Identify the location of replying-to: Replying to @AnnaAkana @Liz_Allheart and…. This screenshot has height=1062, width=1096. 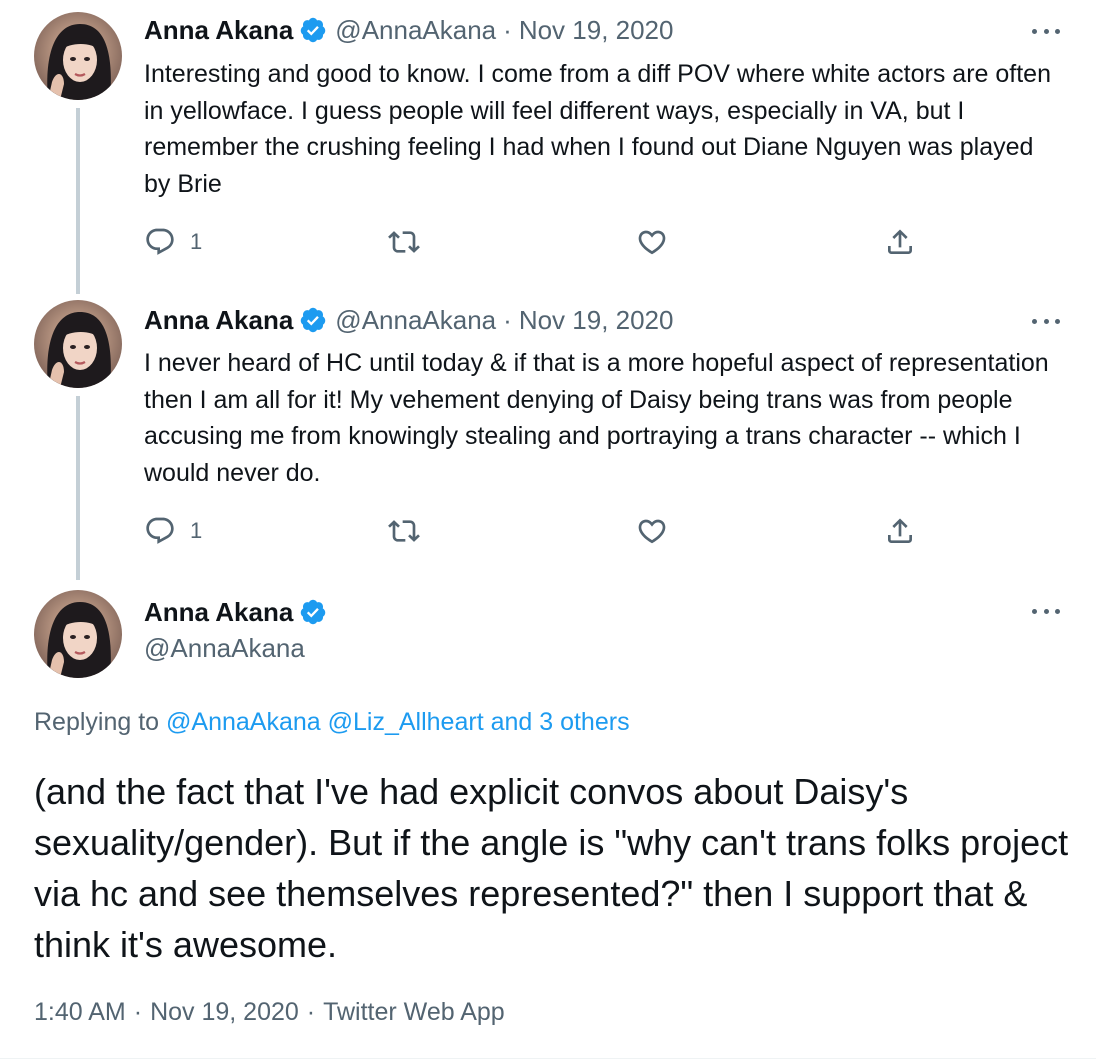
(332, 722).